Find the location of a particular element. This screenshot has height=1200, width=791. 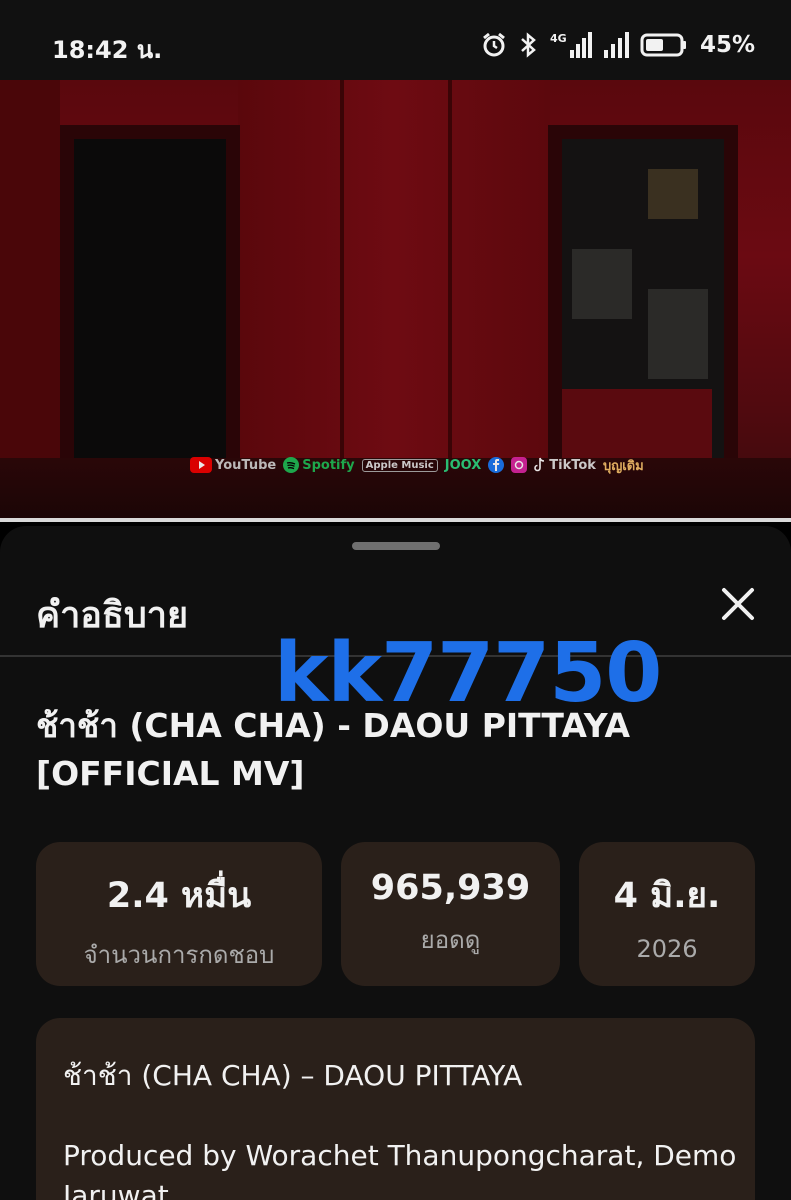

likes-stat: 2.4 หมื่น จำนวนการกดชอบ is located at coordinates (179, 914).